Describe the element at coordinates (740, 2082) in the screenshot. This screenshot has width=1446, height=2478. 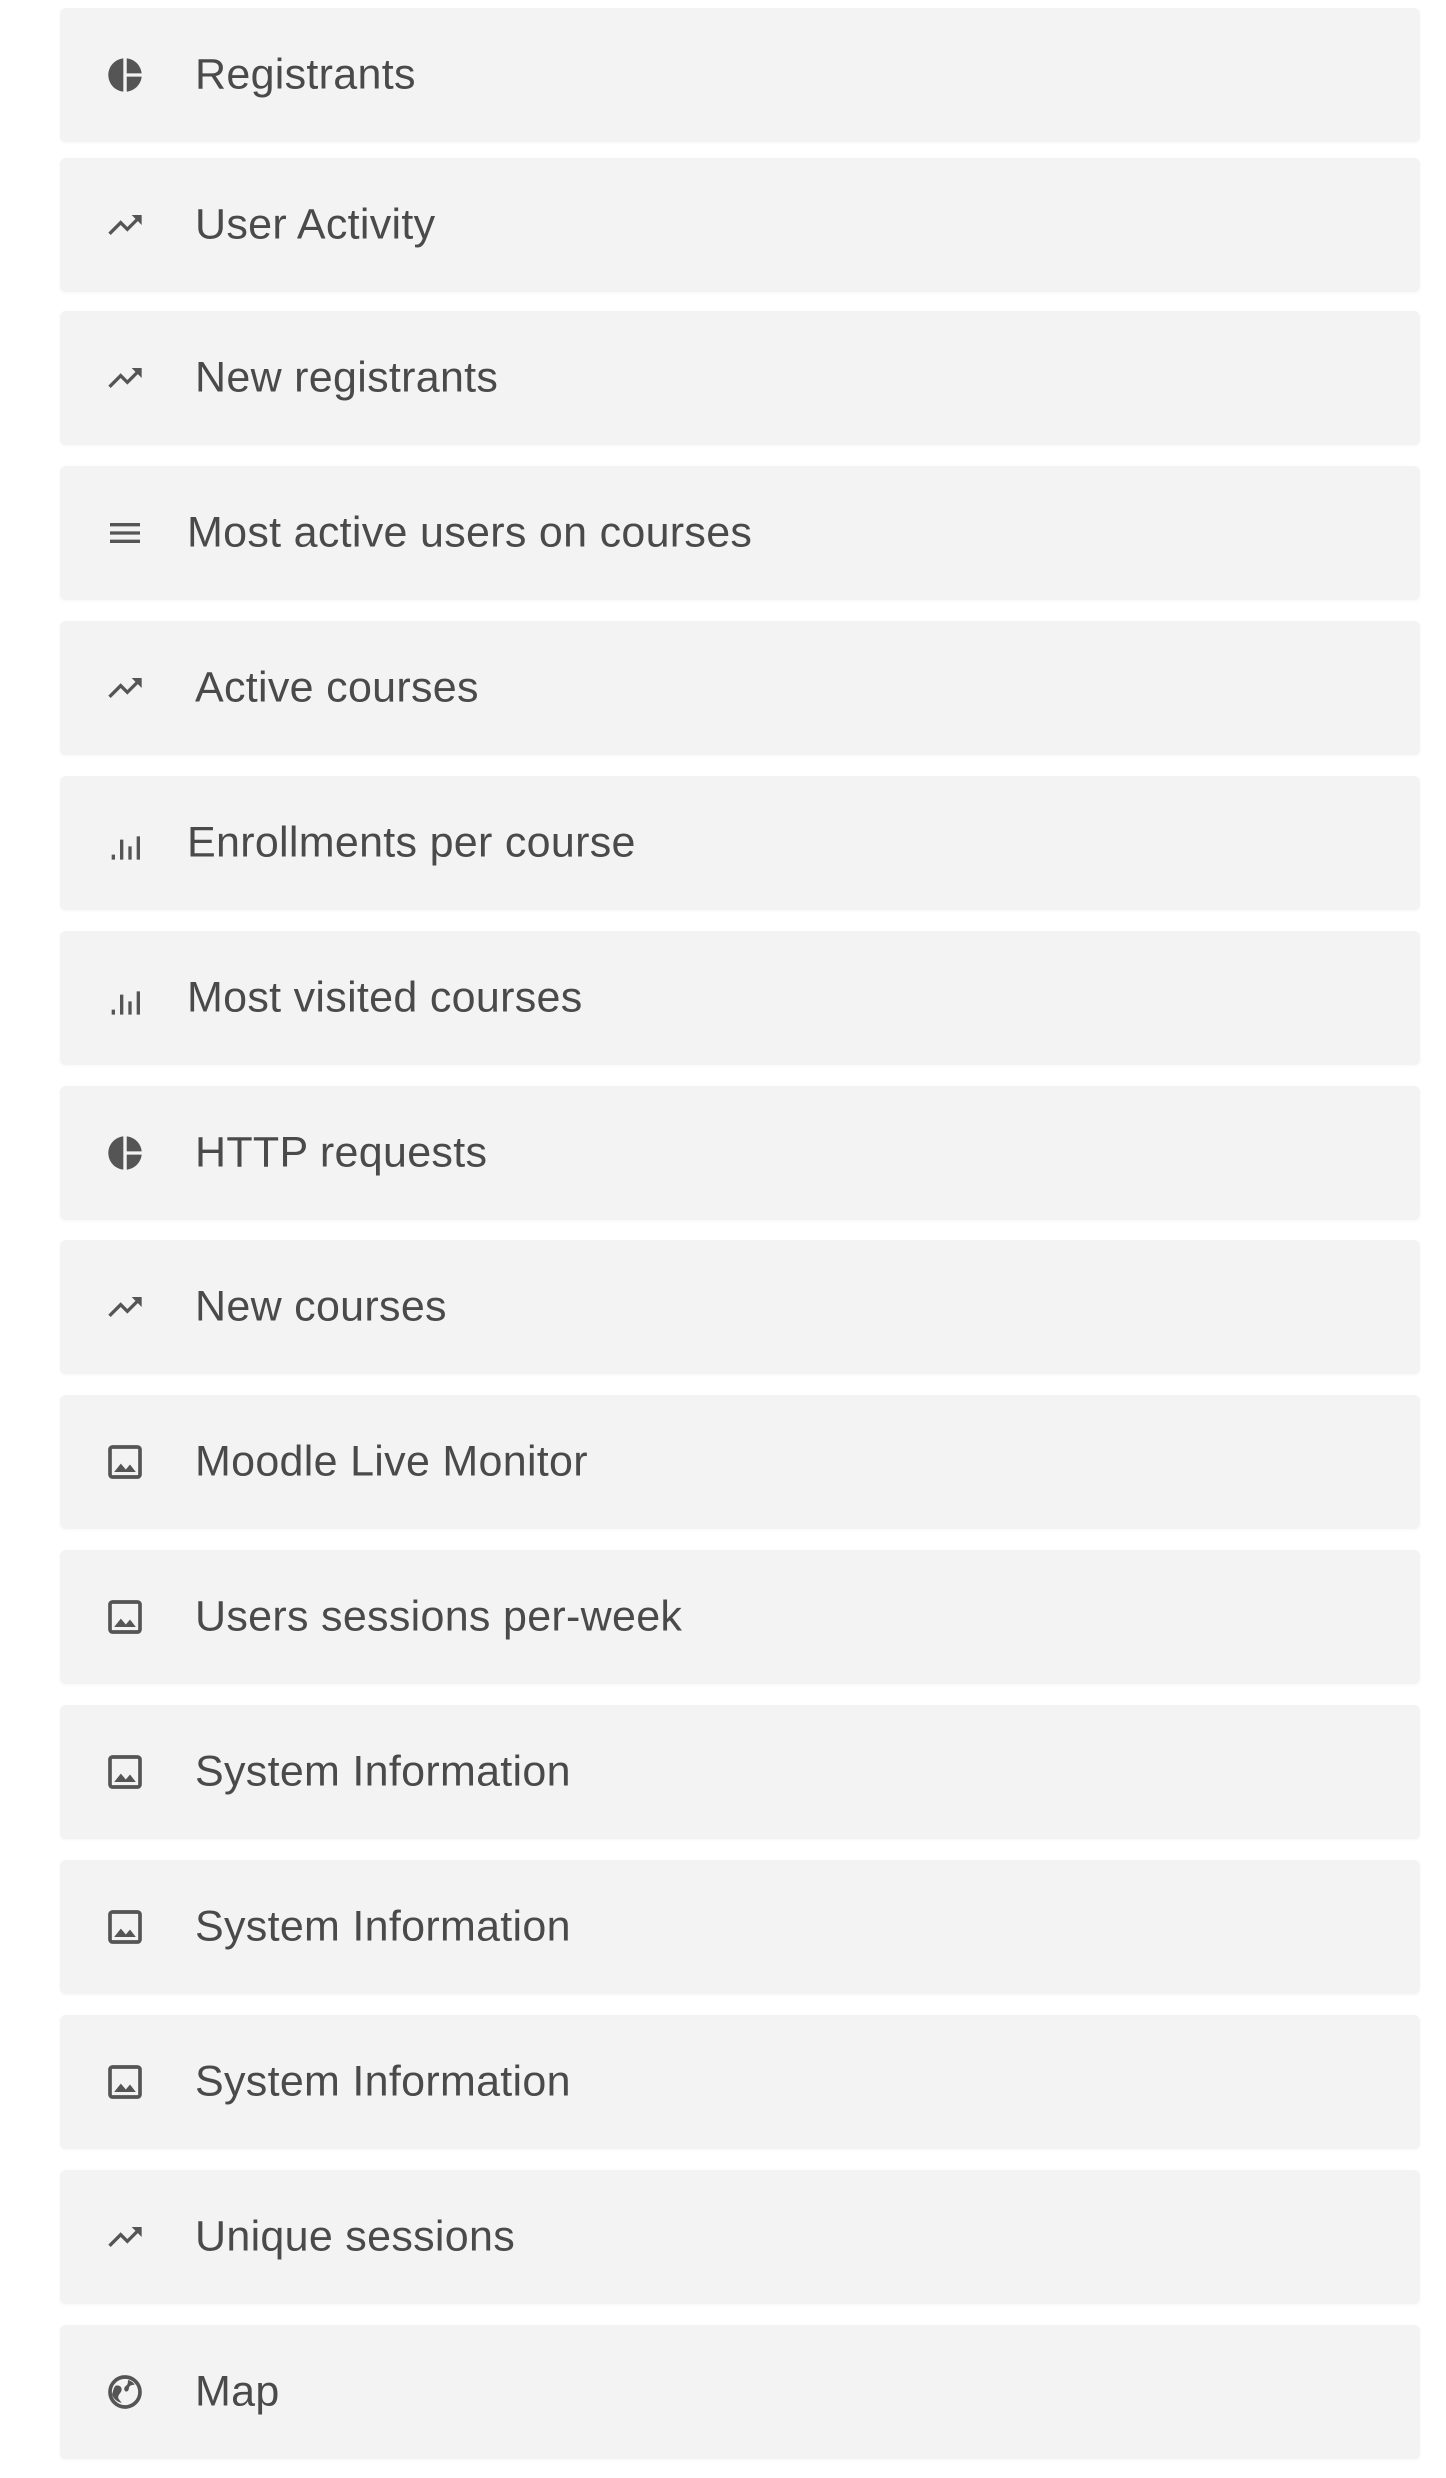
I see `report-item-system-information-3: System Information` at that location.